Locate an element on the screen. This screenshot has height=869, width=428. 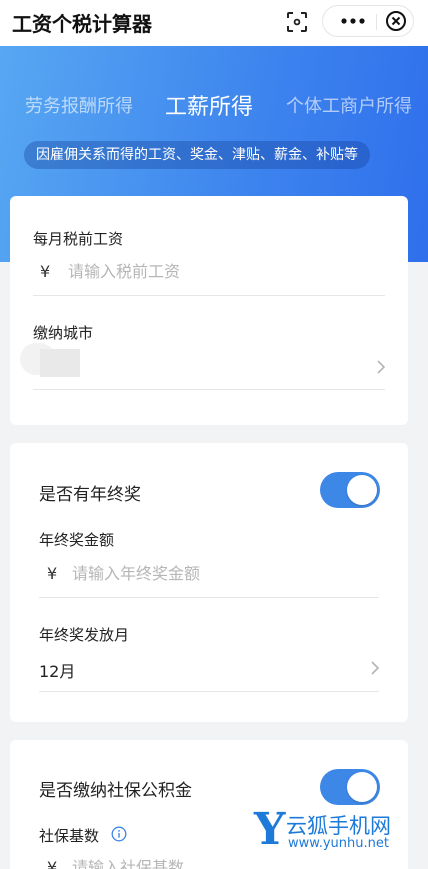
salary-label: 每月税前工资 is located at coordinates (78, 239).